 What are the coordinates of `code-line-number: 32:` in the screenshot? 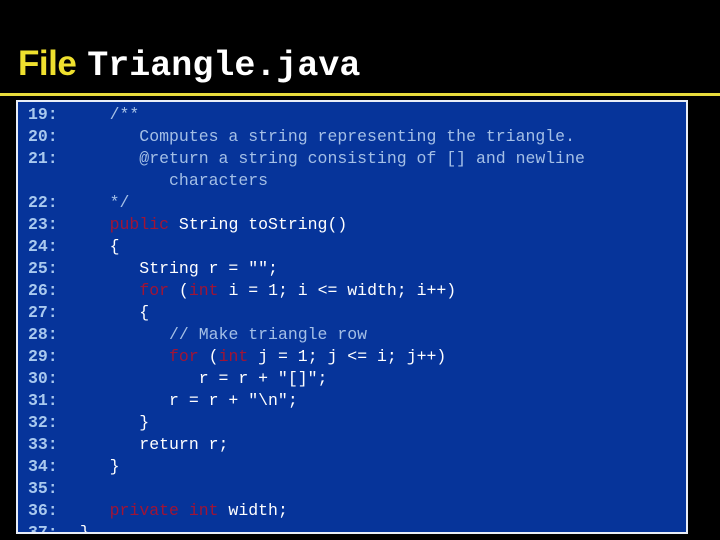 It's located at (43, 422).